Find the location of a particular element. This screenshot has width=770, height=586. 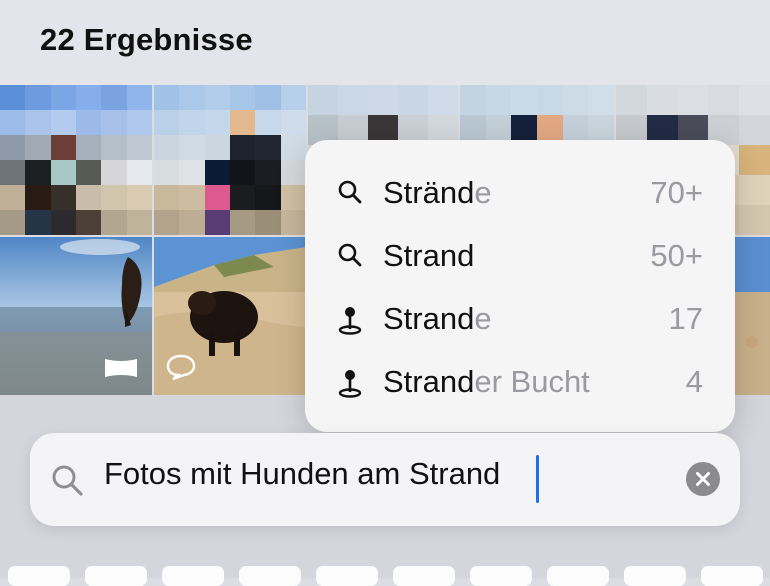

keyboard-top-row is located at coordinates (385, 576).